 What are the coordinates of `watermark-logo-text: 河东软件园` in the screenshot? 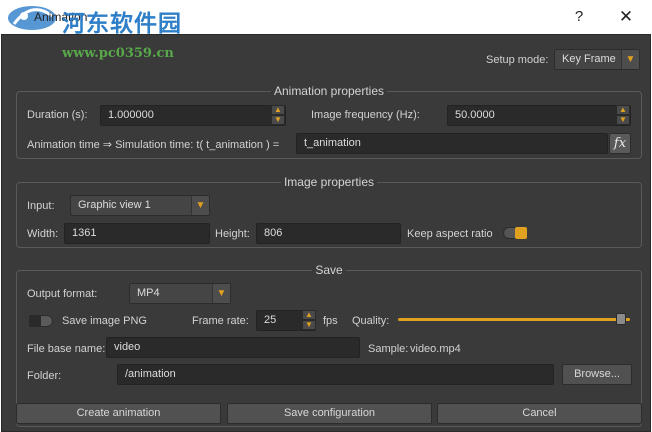 It's located at (122, 23).